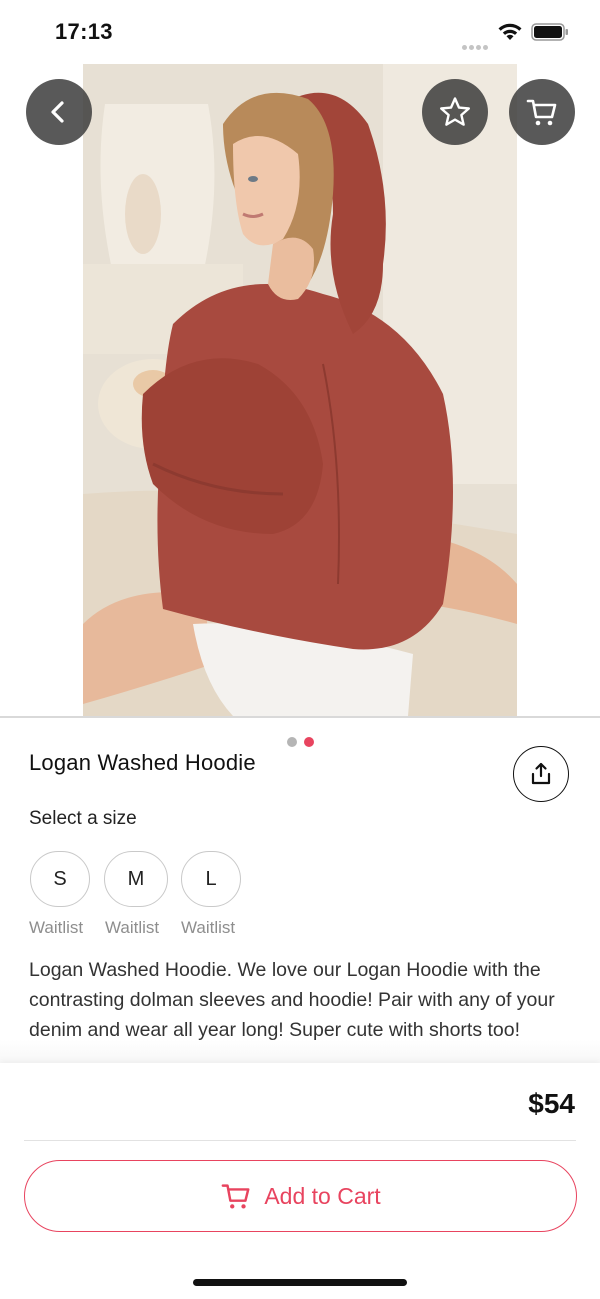  What do you see at coordinates (309, 741) in the screenshot?
I see `pager-dot-active` at bounding box center [309, 741].